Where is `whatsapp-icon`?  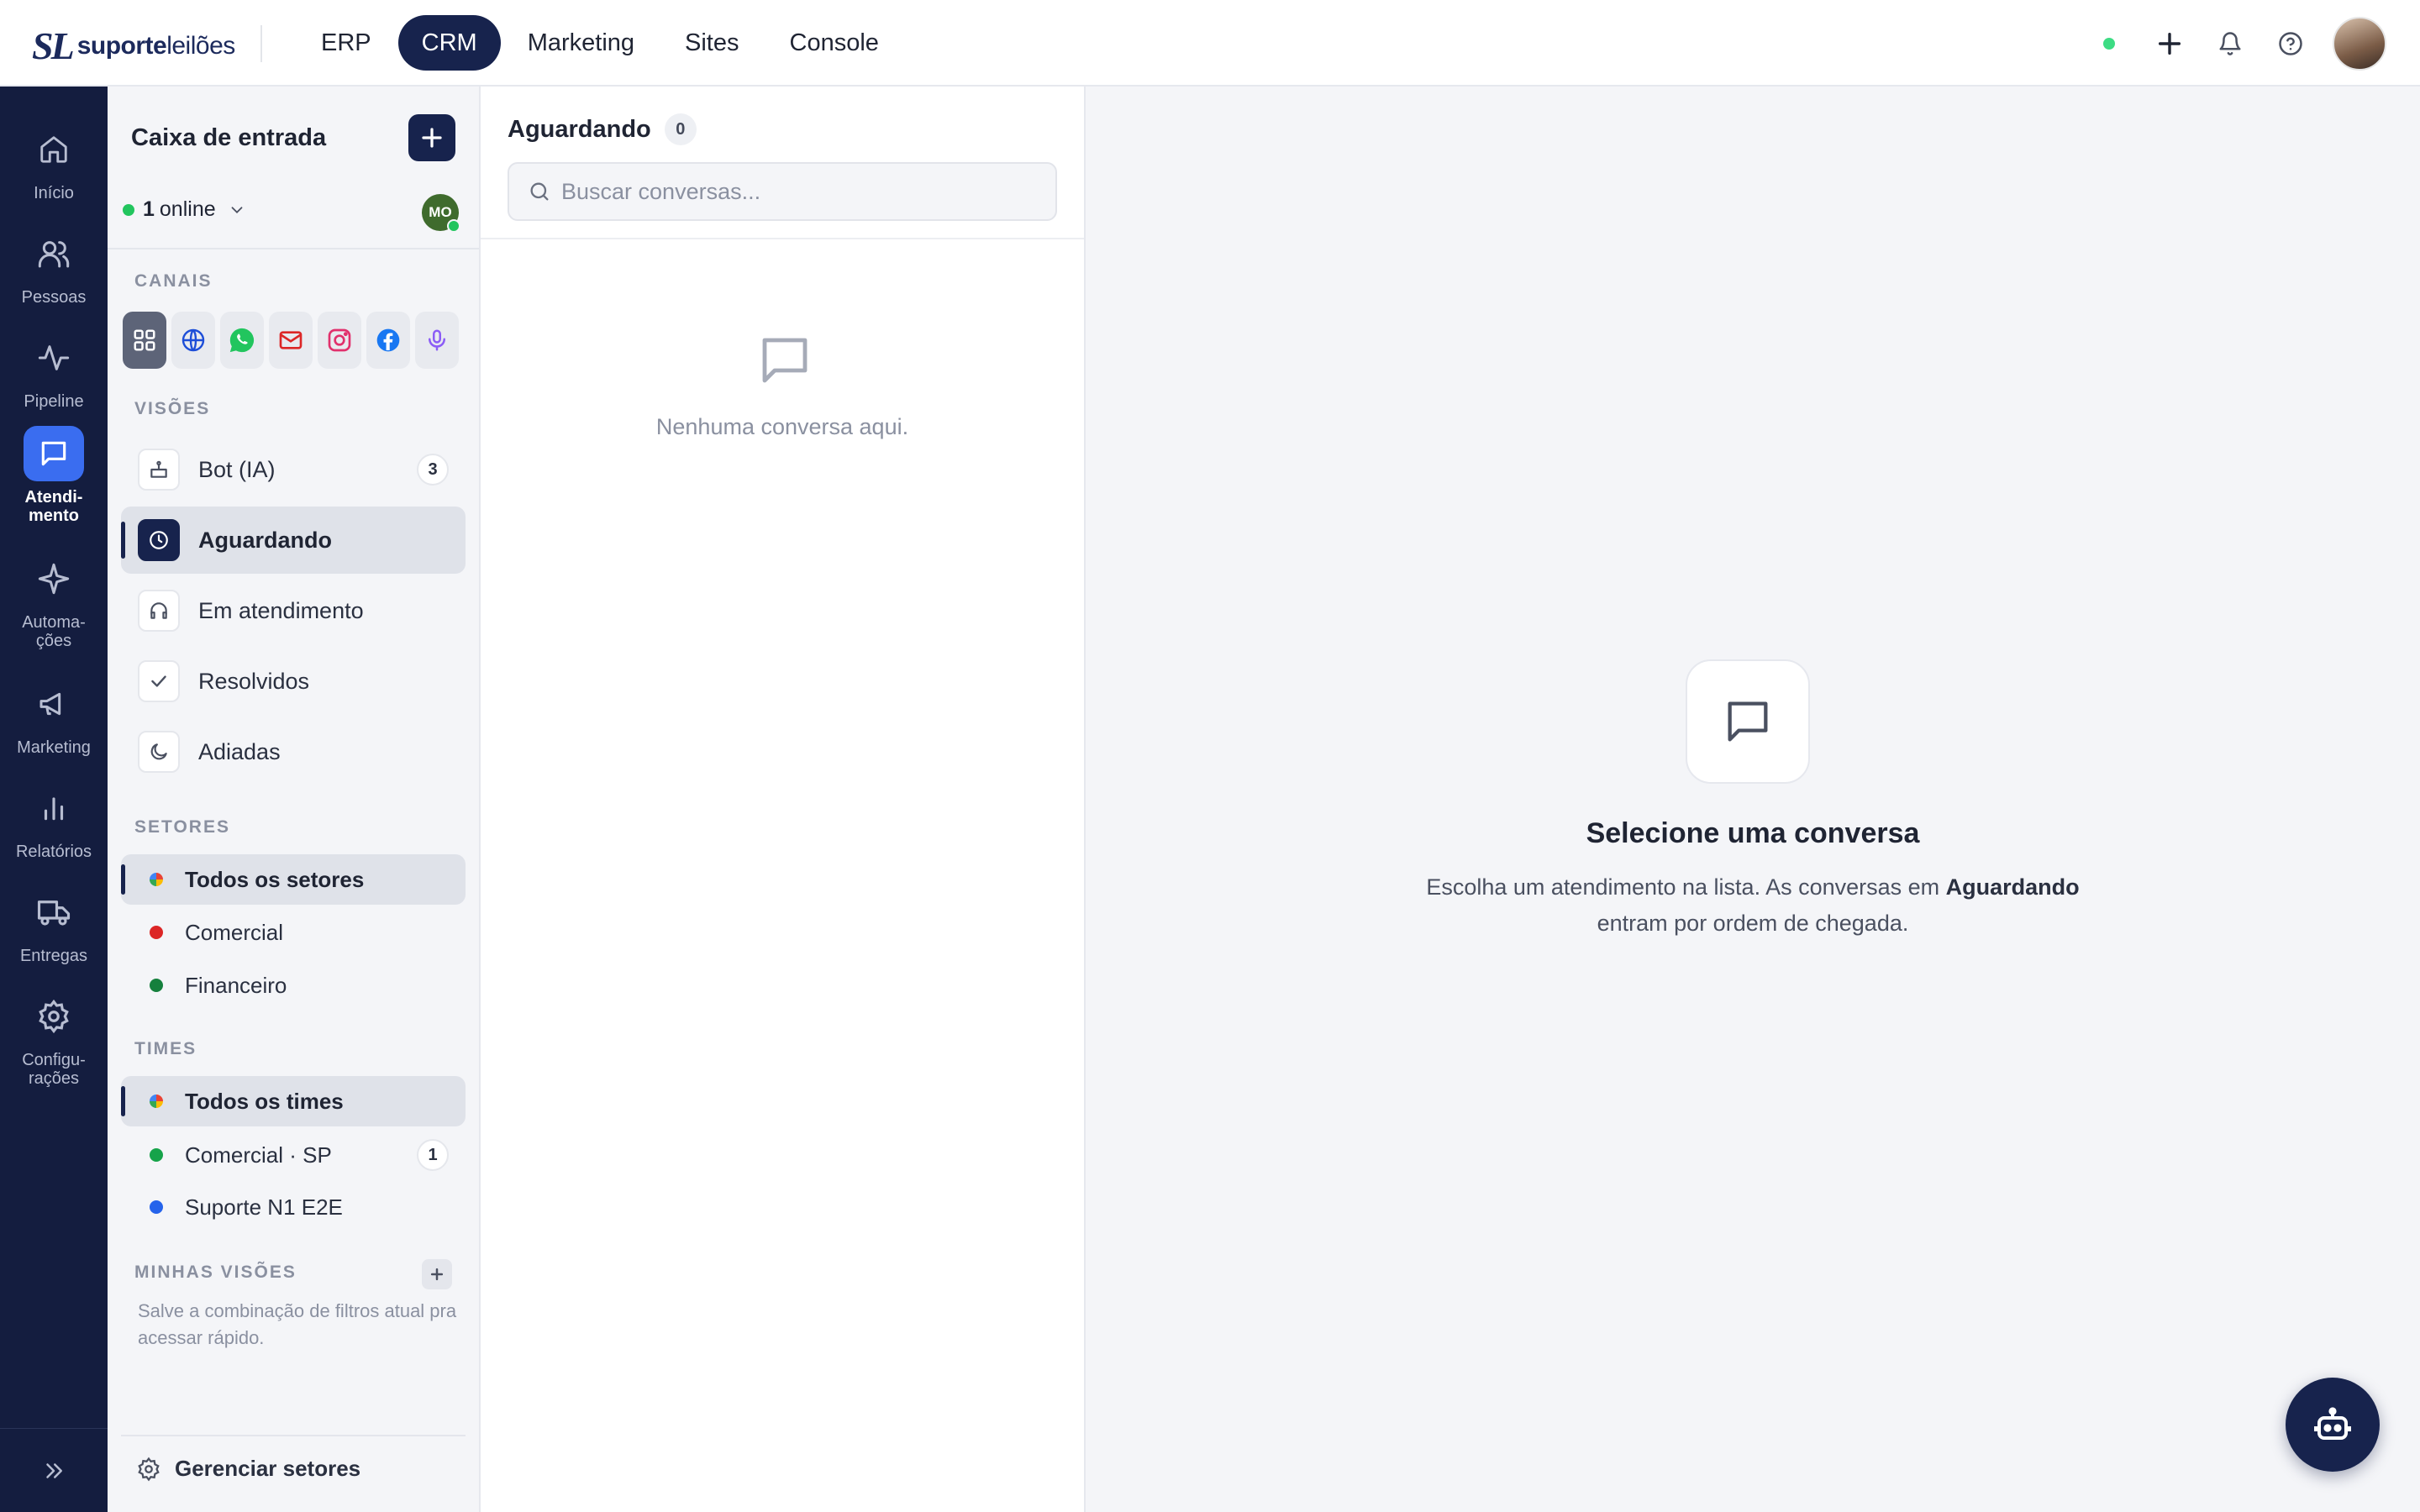 whatsapp-icon is located at coordinates (242, 340).